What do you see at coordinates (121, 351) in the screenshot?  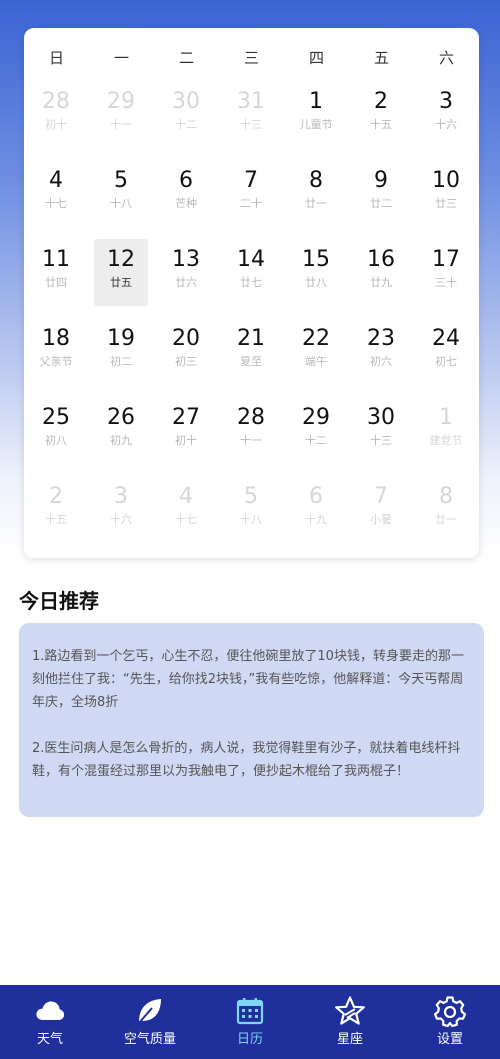 I see `calendar-day: 19 初二` at bounding box center [121, 351].